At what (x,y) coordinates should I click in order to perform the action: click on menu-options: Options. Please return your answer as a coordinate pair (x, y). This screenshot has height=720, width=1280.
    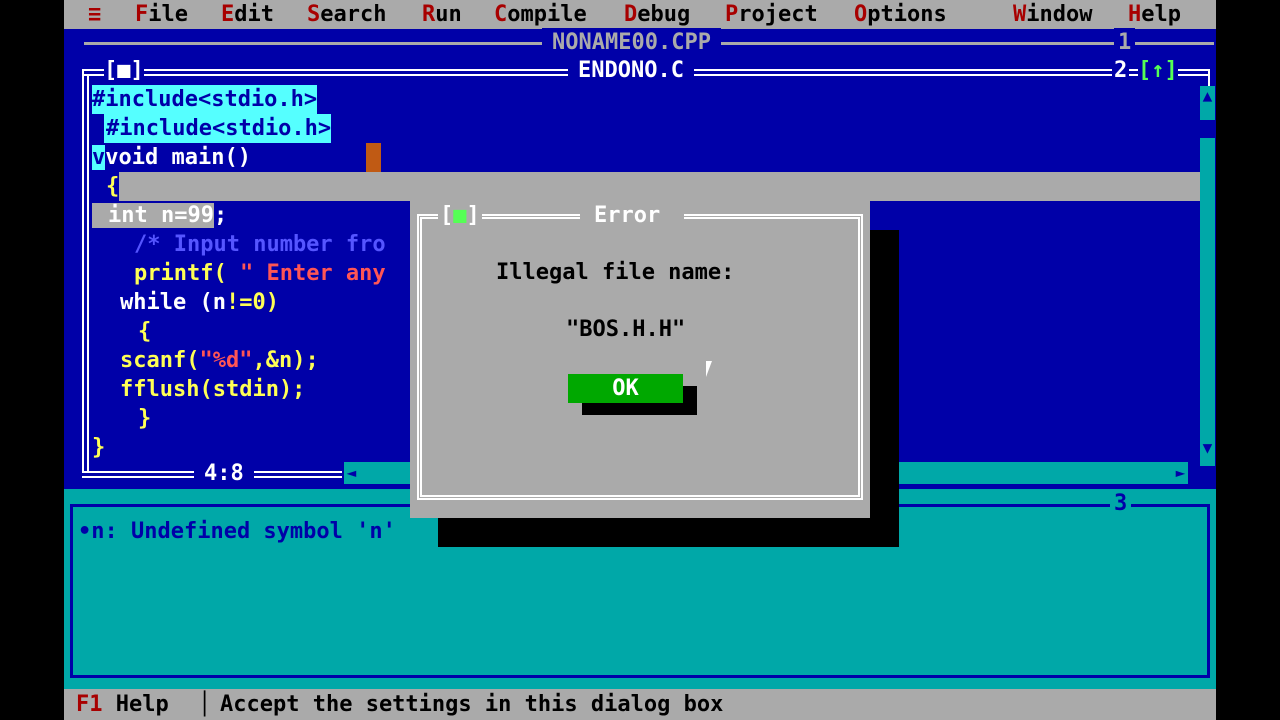
    Looking at the image, I should click on (900, 14).